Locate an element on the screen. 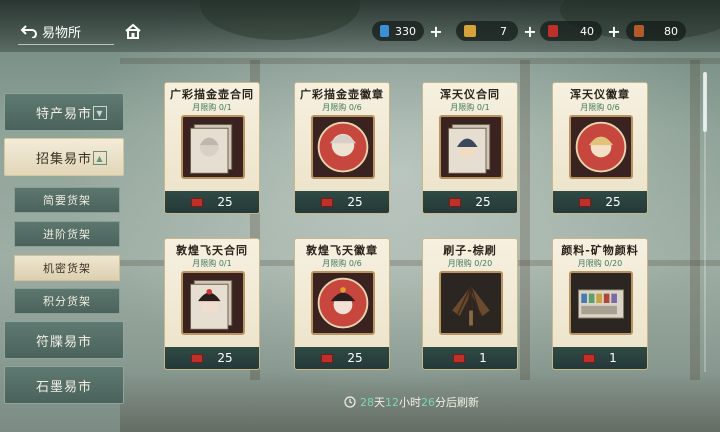 Image resolution: width=720 pixels, height=432 pixels. sidebar-tab-graphite-market: 石墨易市 is located at coordinates (64, 385).